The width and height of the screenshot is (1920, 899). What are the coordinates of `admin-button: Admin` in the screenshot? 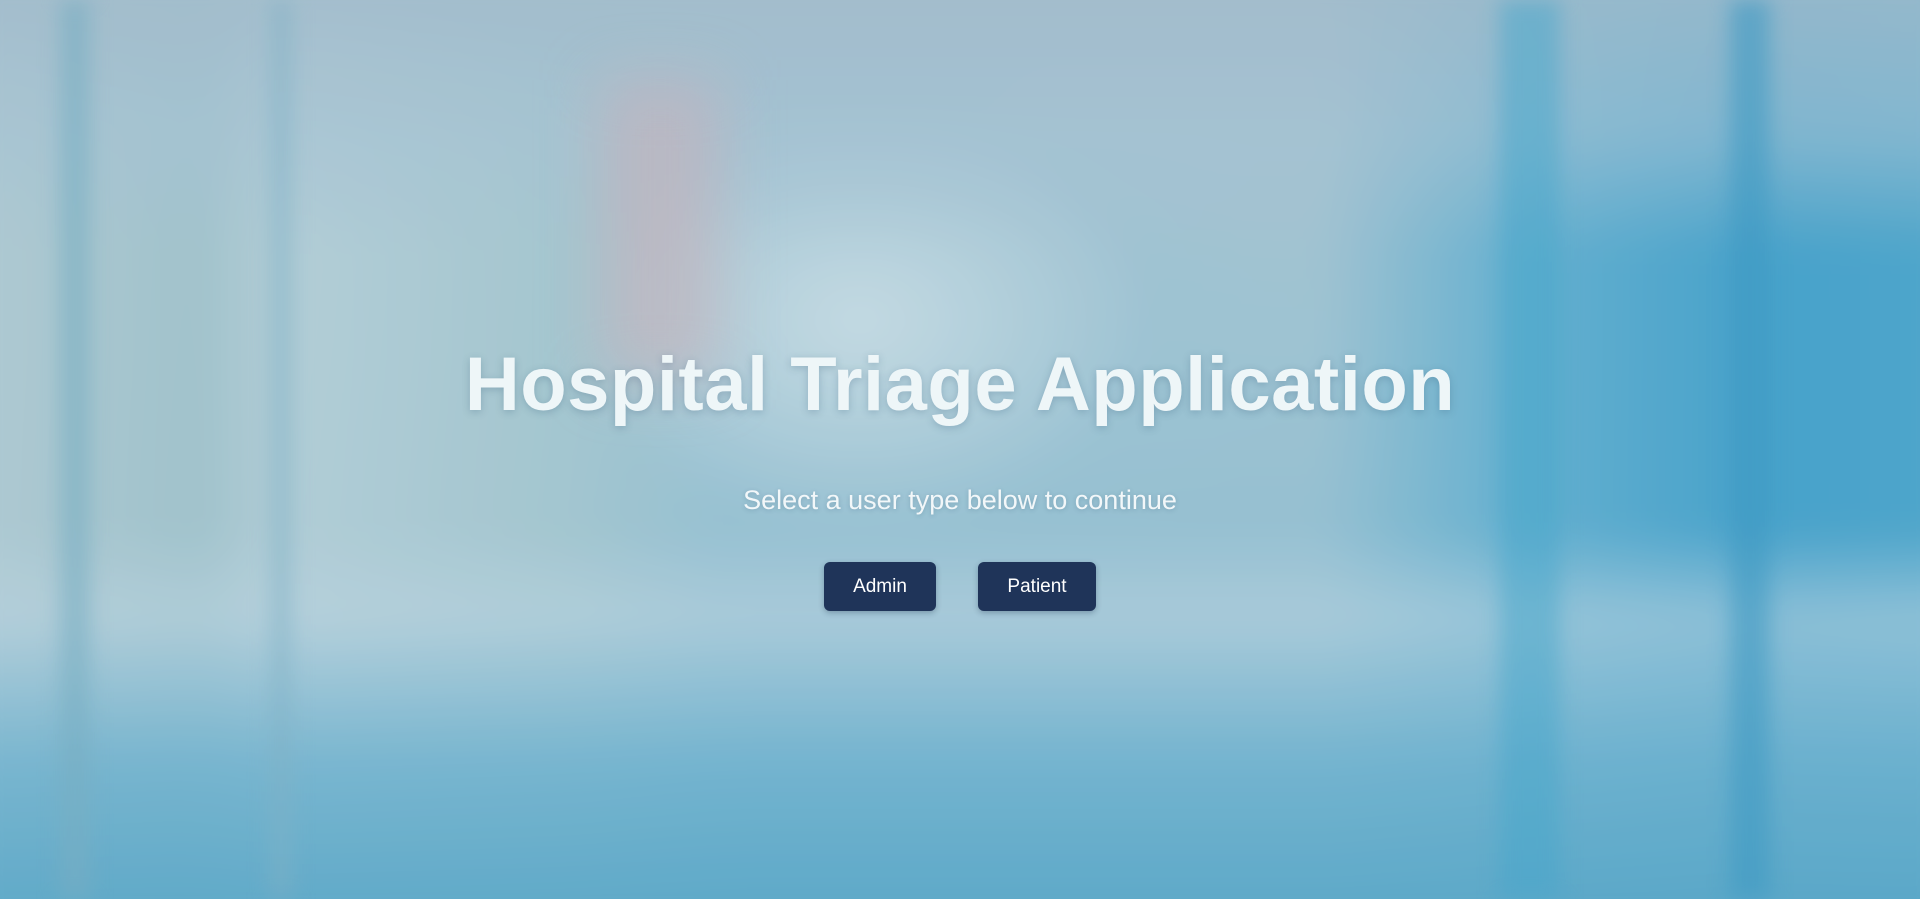 It's located at (880, 586).